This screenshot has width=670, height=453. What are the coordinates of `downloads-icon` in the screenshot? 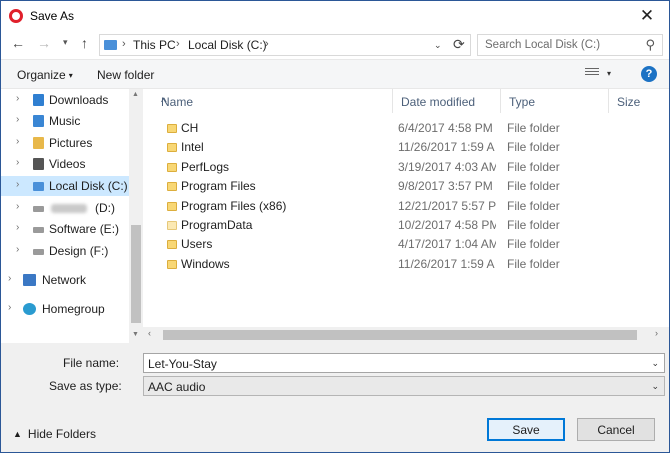 It's located at (38, 100).